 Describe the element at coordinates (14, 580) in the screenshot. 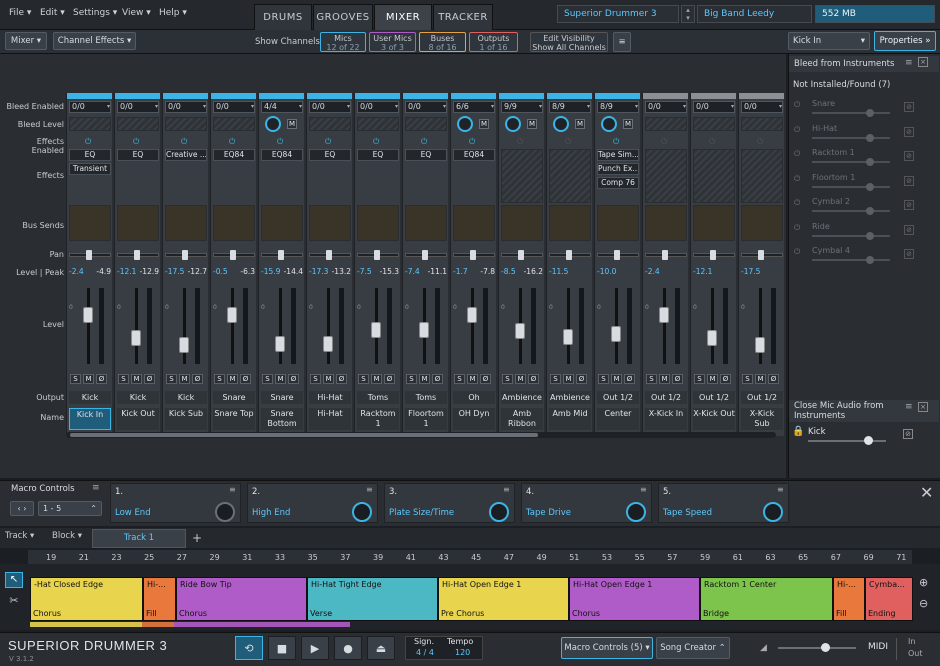

I see `pointer-tool-icon: ↖` at that location.